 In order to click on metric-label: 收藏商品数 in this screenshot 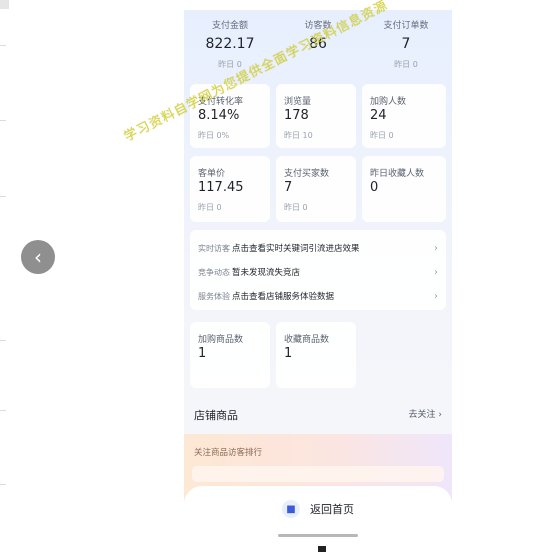, I will do `click(307, 340)`.